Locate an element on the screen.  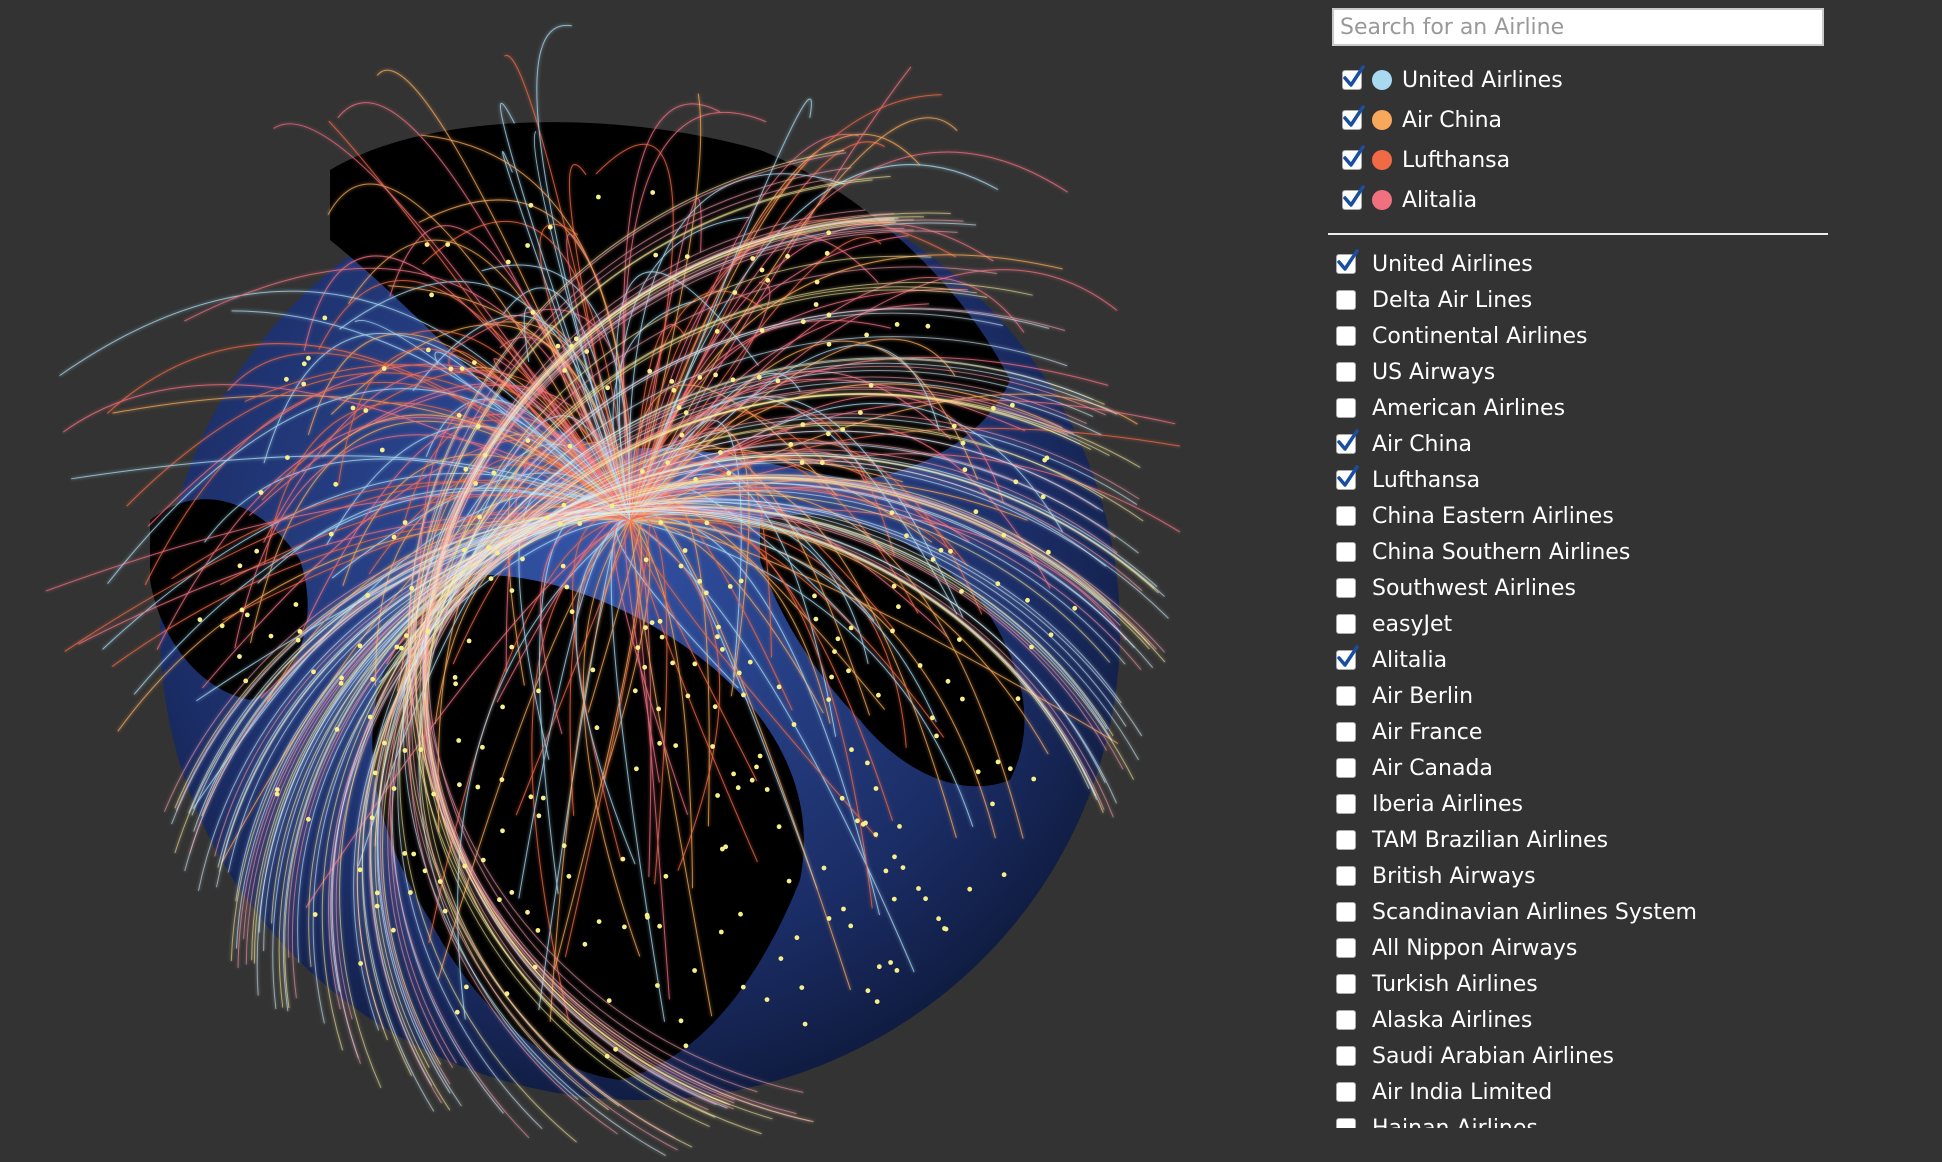
airline-list-item: Southwest Airlines is located at coordinates (1576, 588).